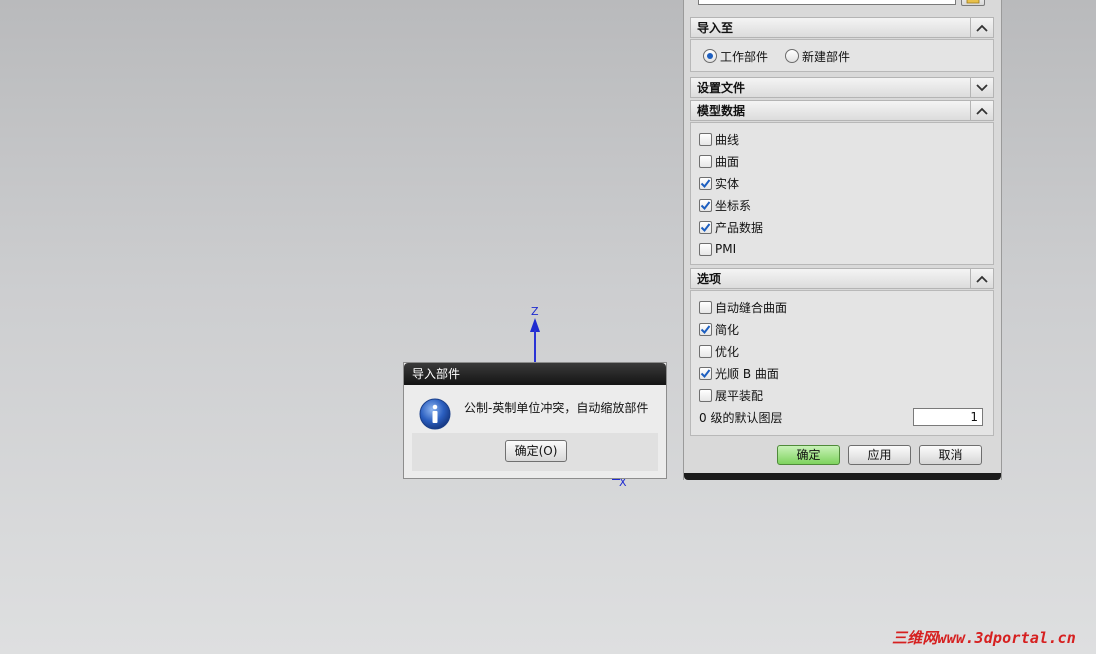 The width and height of the screenshot is (1096, 654). What do you see at coordinates (721, 111) in the screenshot?
I see `model-data-title: 模型数据` at bounding box center [721, 111].